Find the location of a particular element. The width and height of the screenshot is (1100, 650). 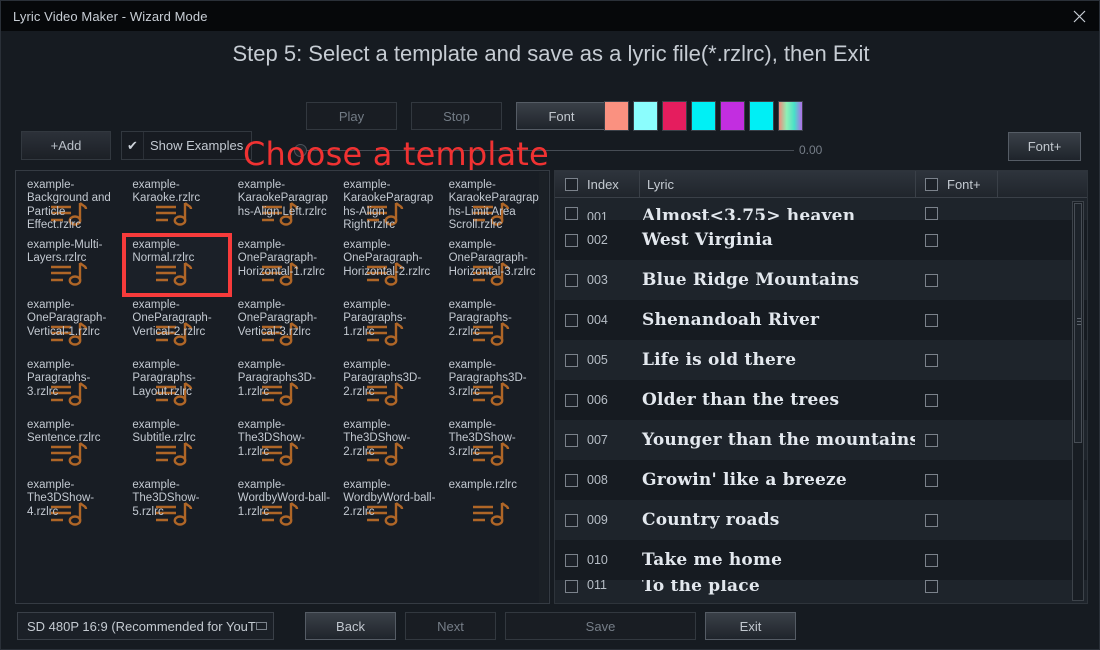

exit-button: Exit is located at coordinates (750, 626).